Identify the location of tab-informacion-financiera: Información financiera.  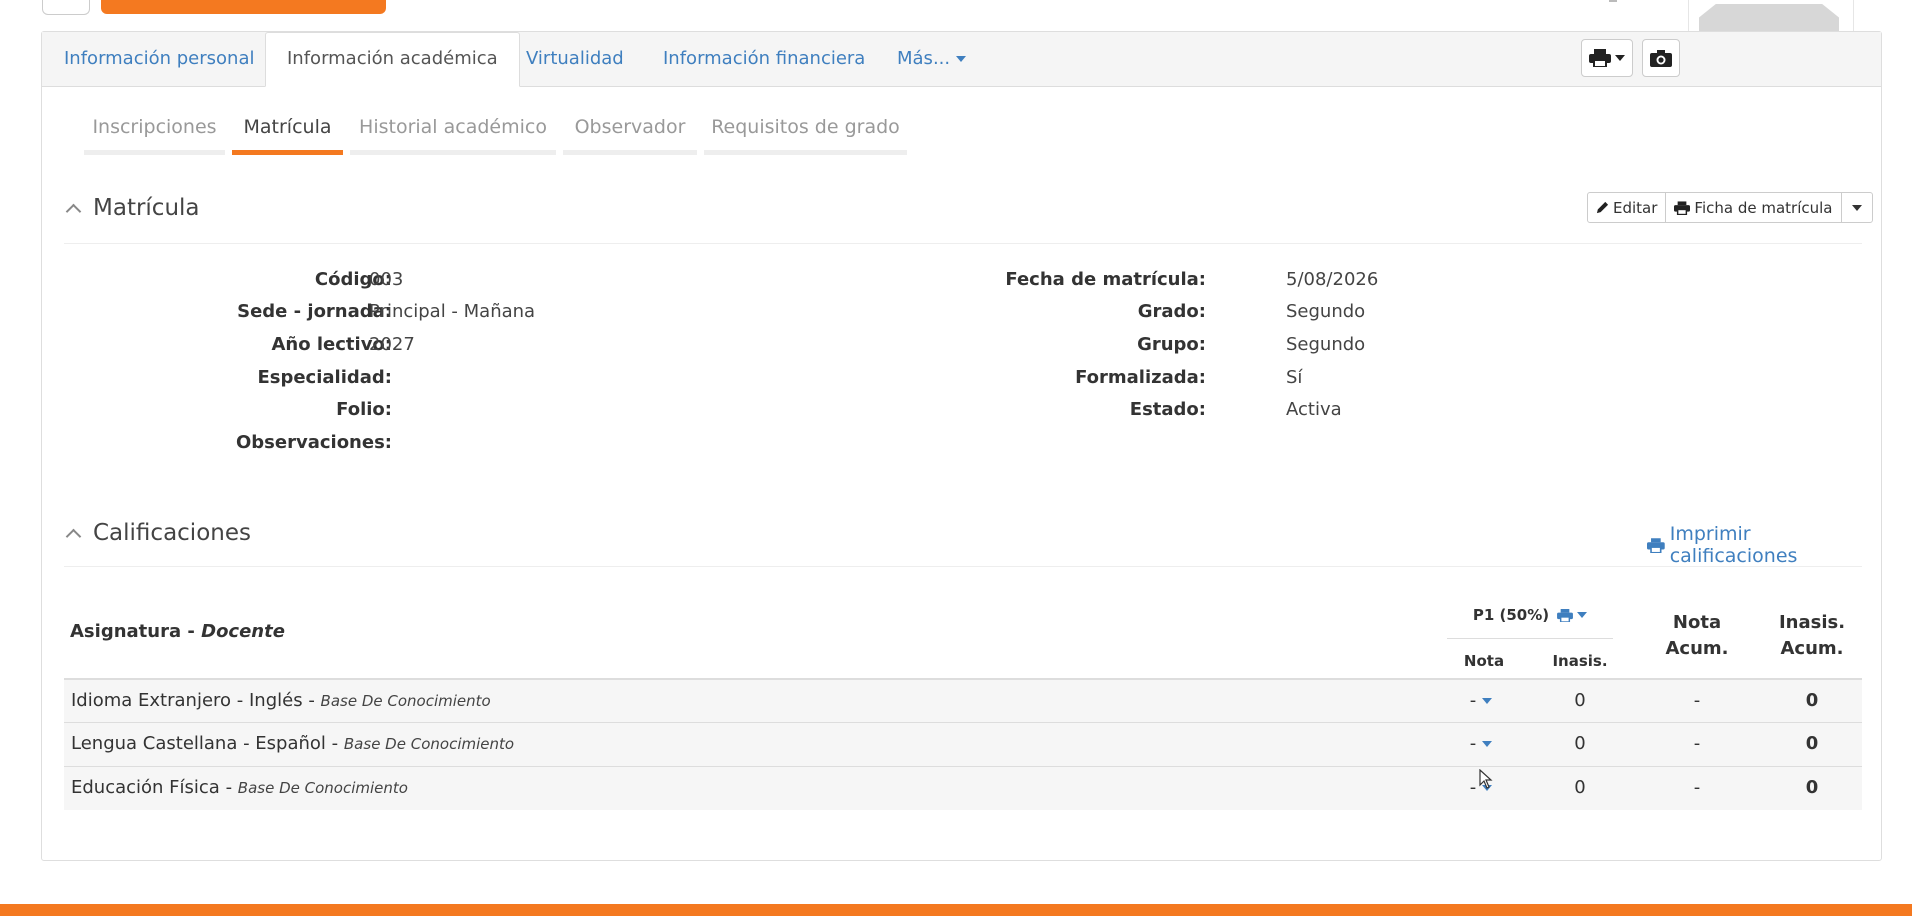
(764, 59).